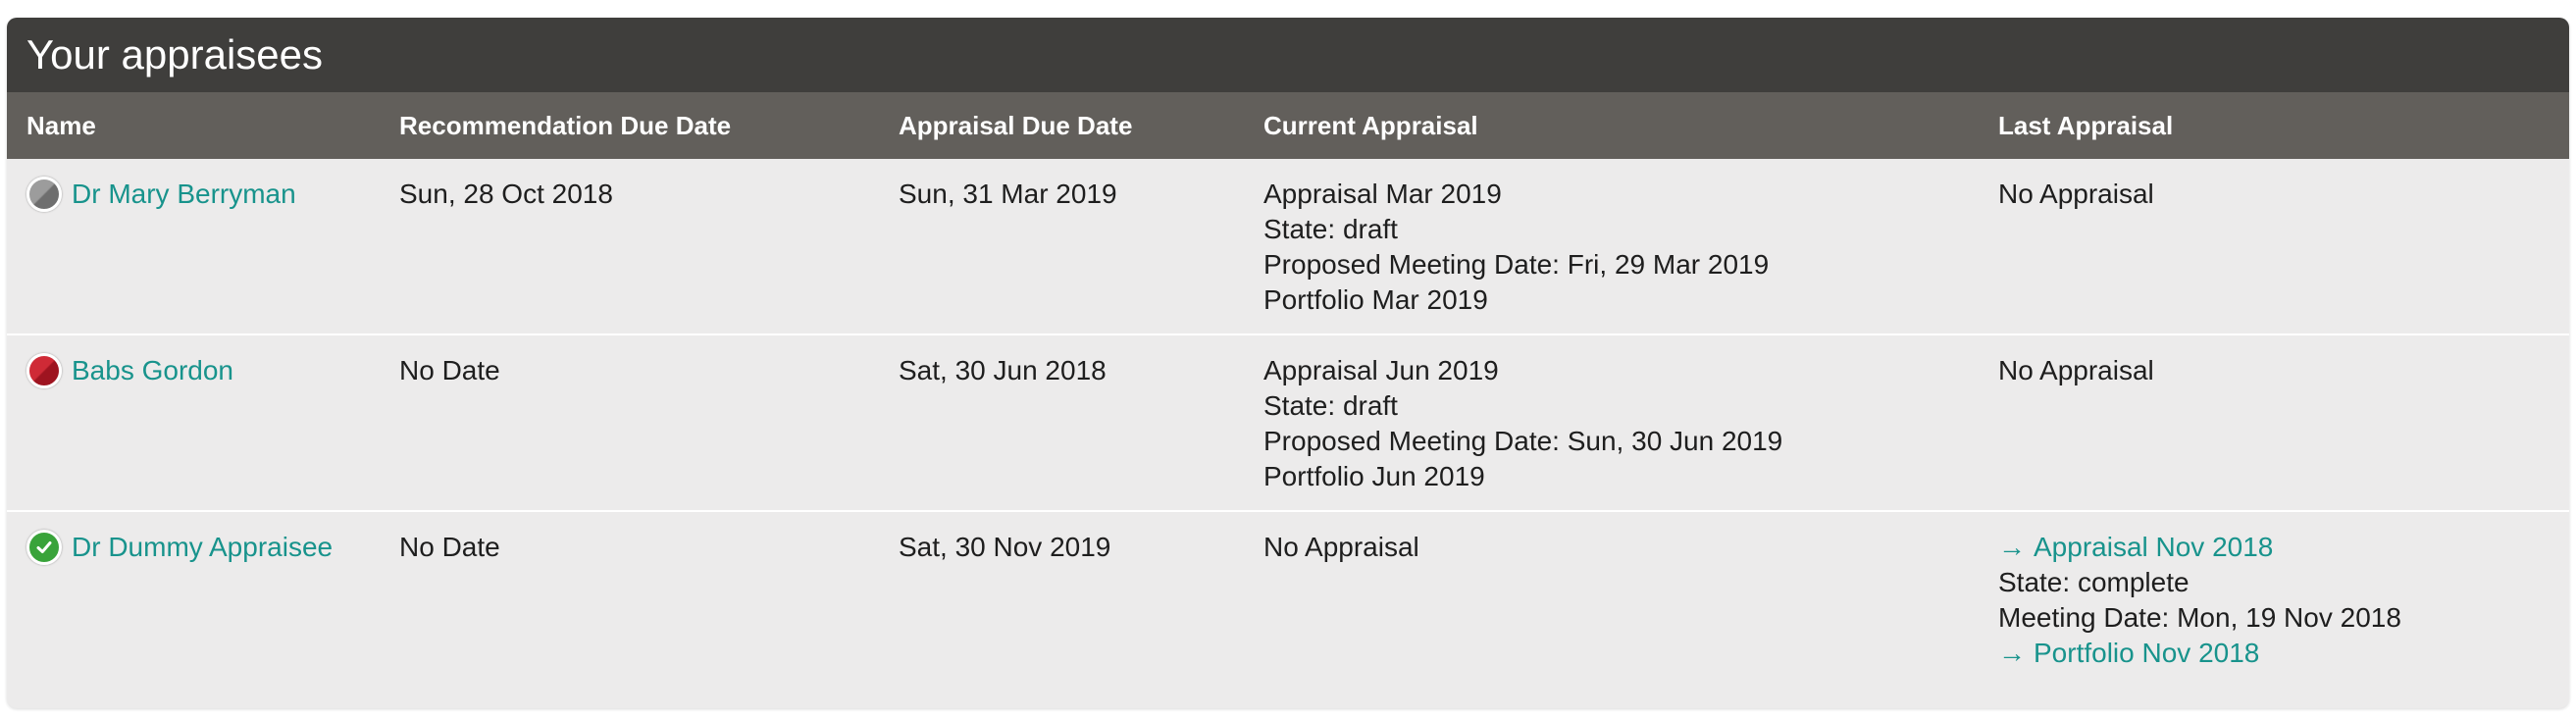 The width and height of the screenshot is (2576, 718). What do you see at coordinates (1375, 299) in the screenshot?
I see `current-appraisal-portfolio: Portfolio Mar 2019` at bounding box center [1375, 299].